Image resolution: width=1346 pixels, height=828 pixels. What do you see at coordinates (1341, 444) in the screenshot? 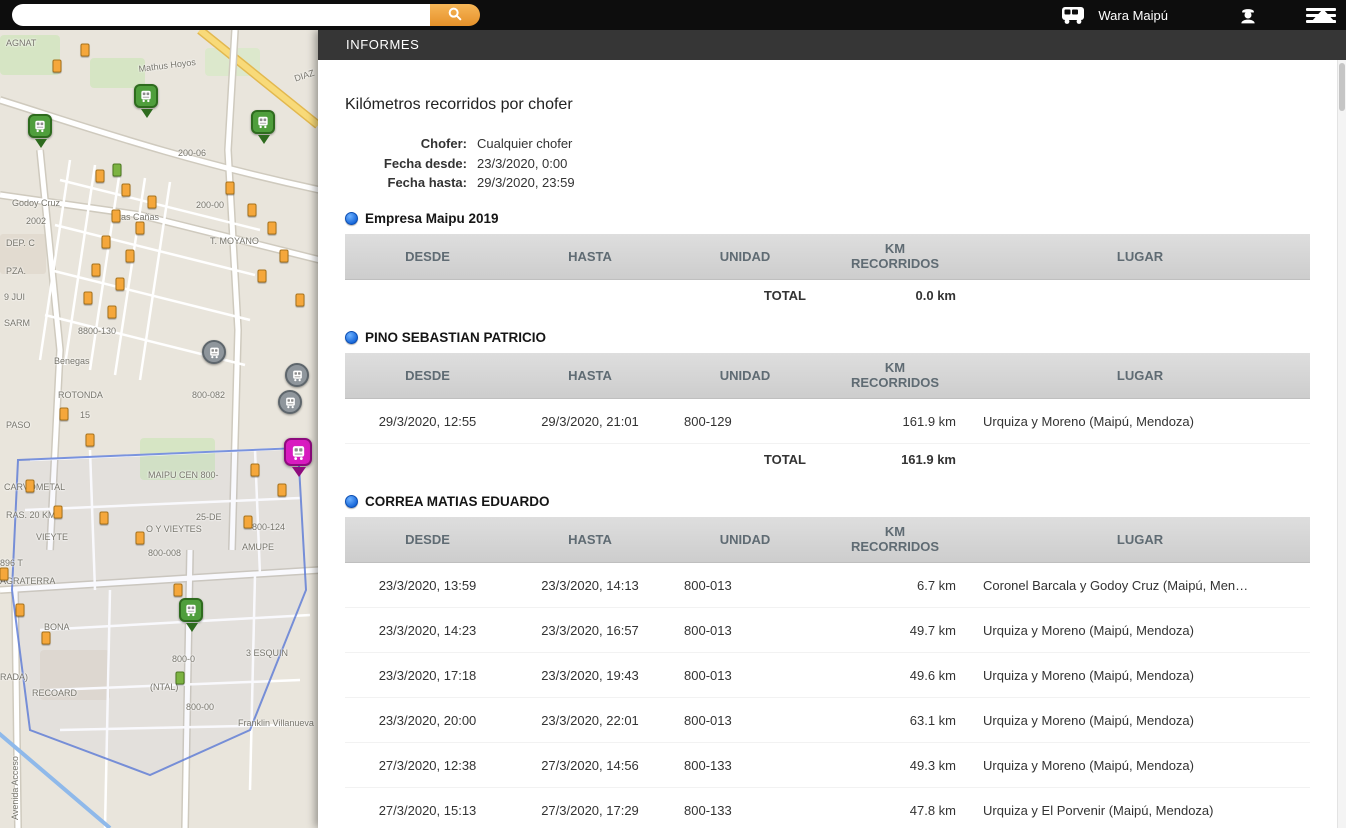
I see `panel-scrollbar` at bounding box center [1341, 444].